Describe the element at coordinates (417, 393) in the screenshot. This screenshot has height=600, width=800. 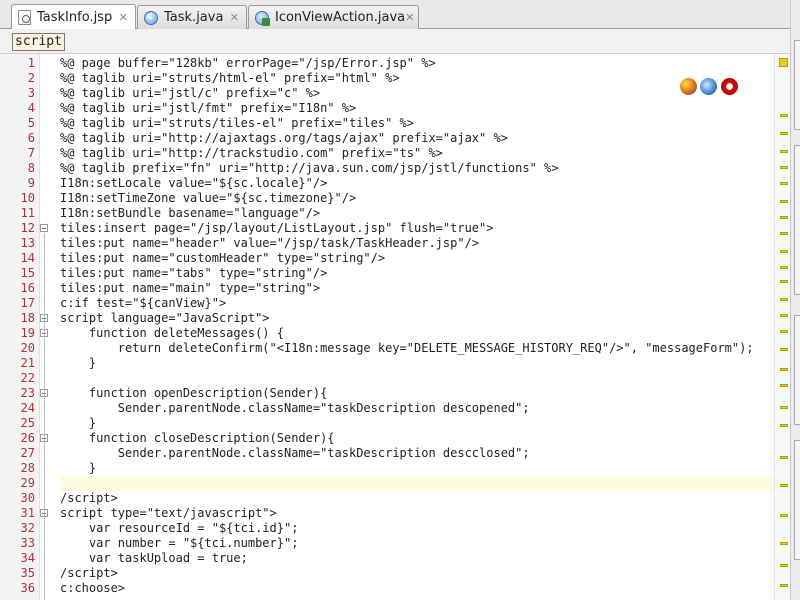
I see `code-line: function openDescription(Sender){` at that location.